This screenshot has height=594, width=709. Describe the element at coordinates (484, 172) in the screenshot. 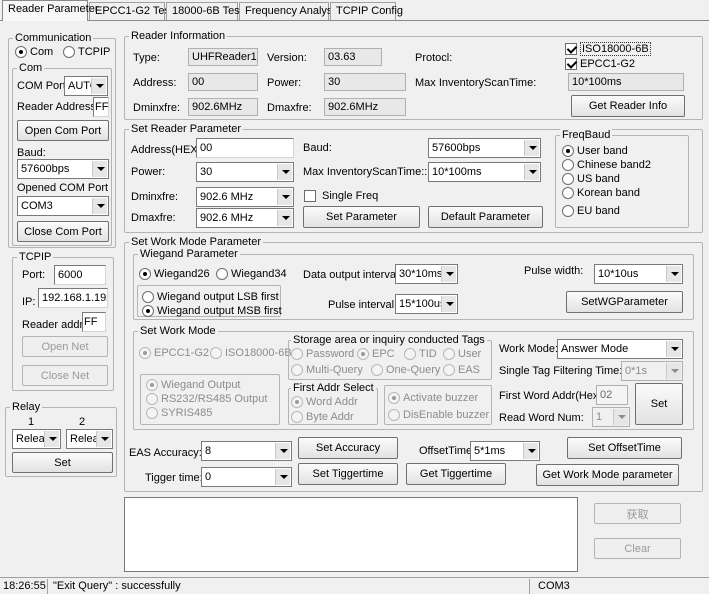

I see `set-max-inventory-select: 10*100ms` at that location.